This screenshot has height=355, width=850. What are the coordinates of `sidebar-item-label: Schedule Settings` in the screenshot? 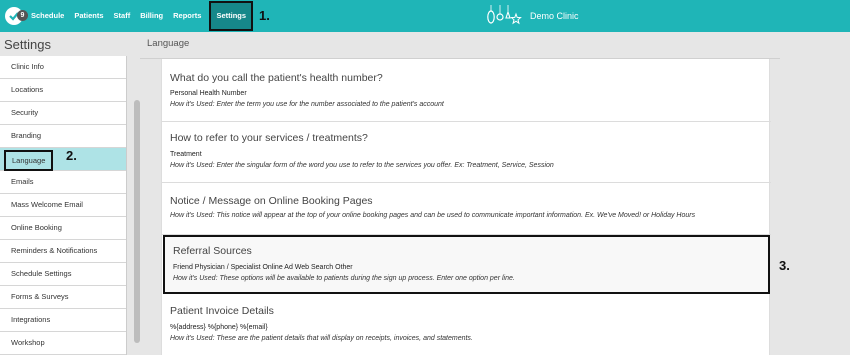 It's located at (41, 273).